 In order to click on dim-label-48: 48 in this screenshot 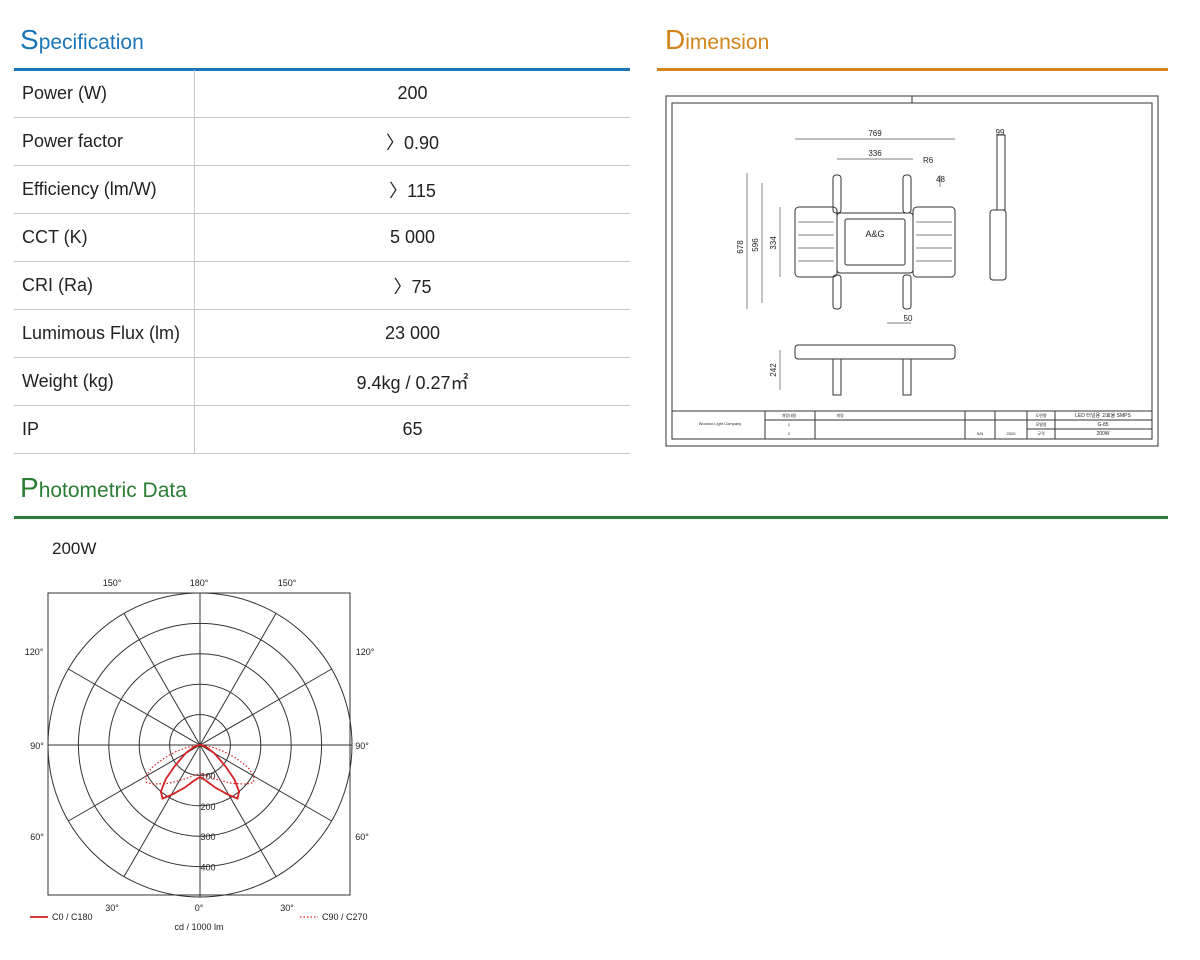, I will do `click(940, 179)`.